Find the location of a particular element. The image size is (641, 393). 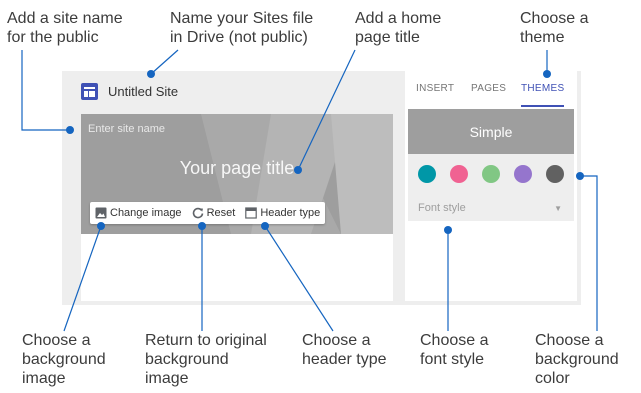

header-type-label: Header type is located at coordinates (290, 213).